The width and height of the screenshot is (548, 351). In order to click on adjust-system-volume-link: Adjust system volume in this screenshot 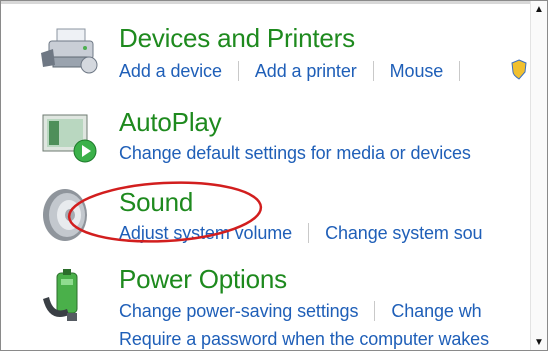, I will do `click(205, 233)`.